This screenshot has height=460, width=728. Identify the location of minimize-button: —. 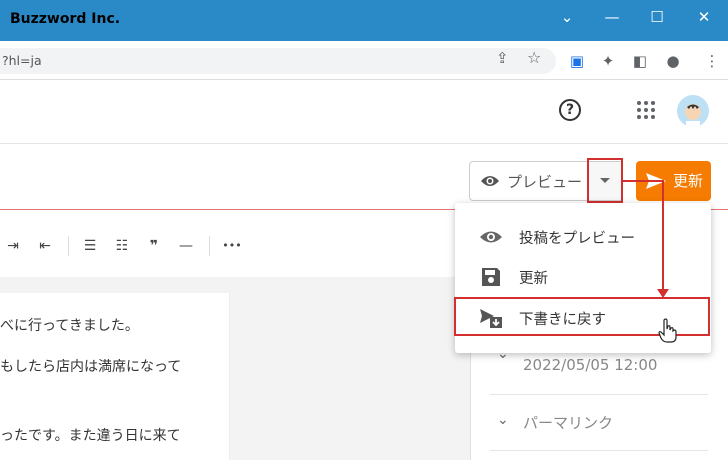
(612, 17).